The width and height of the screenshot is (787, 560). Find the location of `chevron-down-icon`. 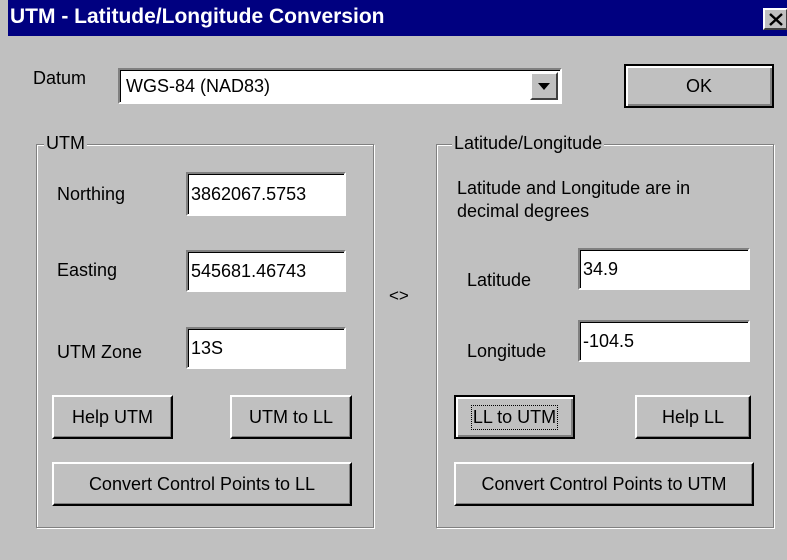

chevron-down-icon is located at coordinates (544, 86).